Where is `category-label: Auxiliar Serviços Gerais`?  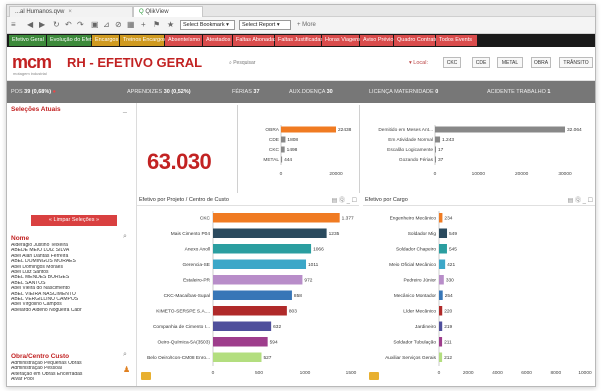 category-label: Auxiliar Serviços Gerais is located at coordinates (411, 358).